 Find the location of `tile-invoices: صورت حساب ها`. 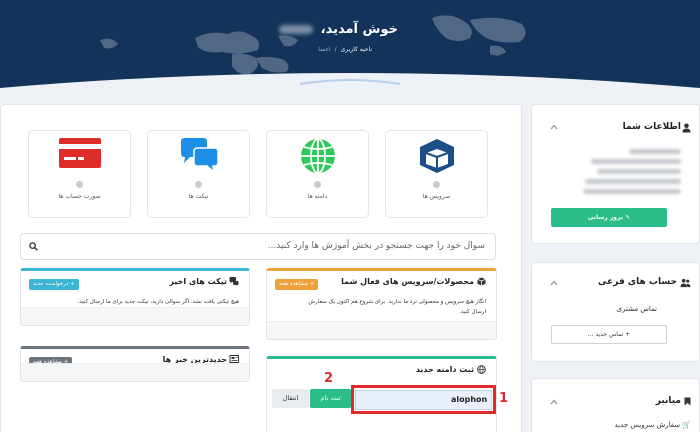

tile-invoices: صورت حساب ها is located at coordinates (79, 174).